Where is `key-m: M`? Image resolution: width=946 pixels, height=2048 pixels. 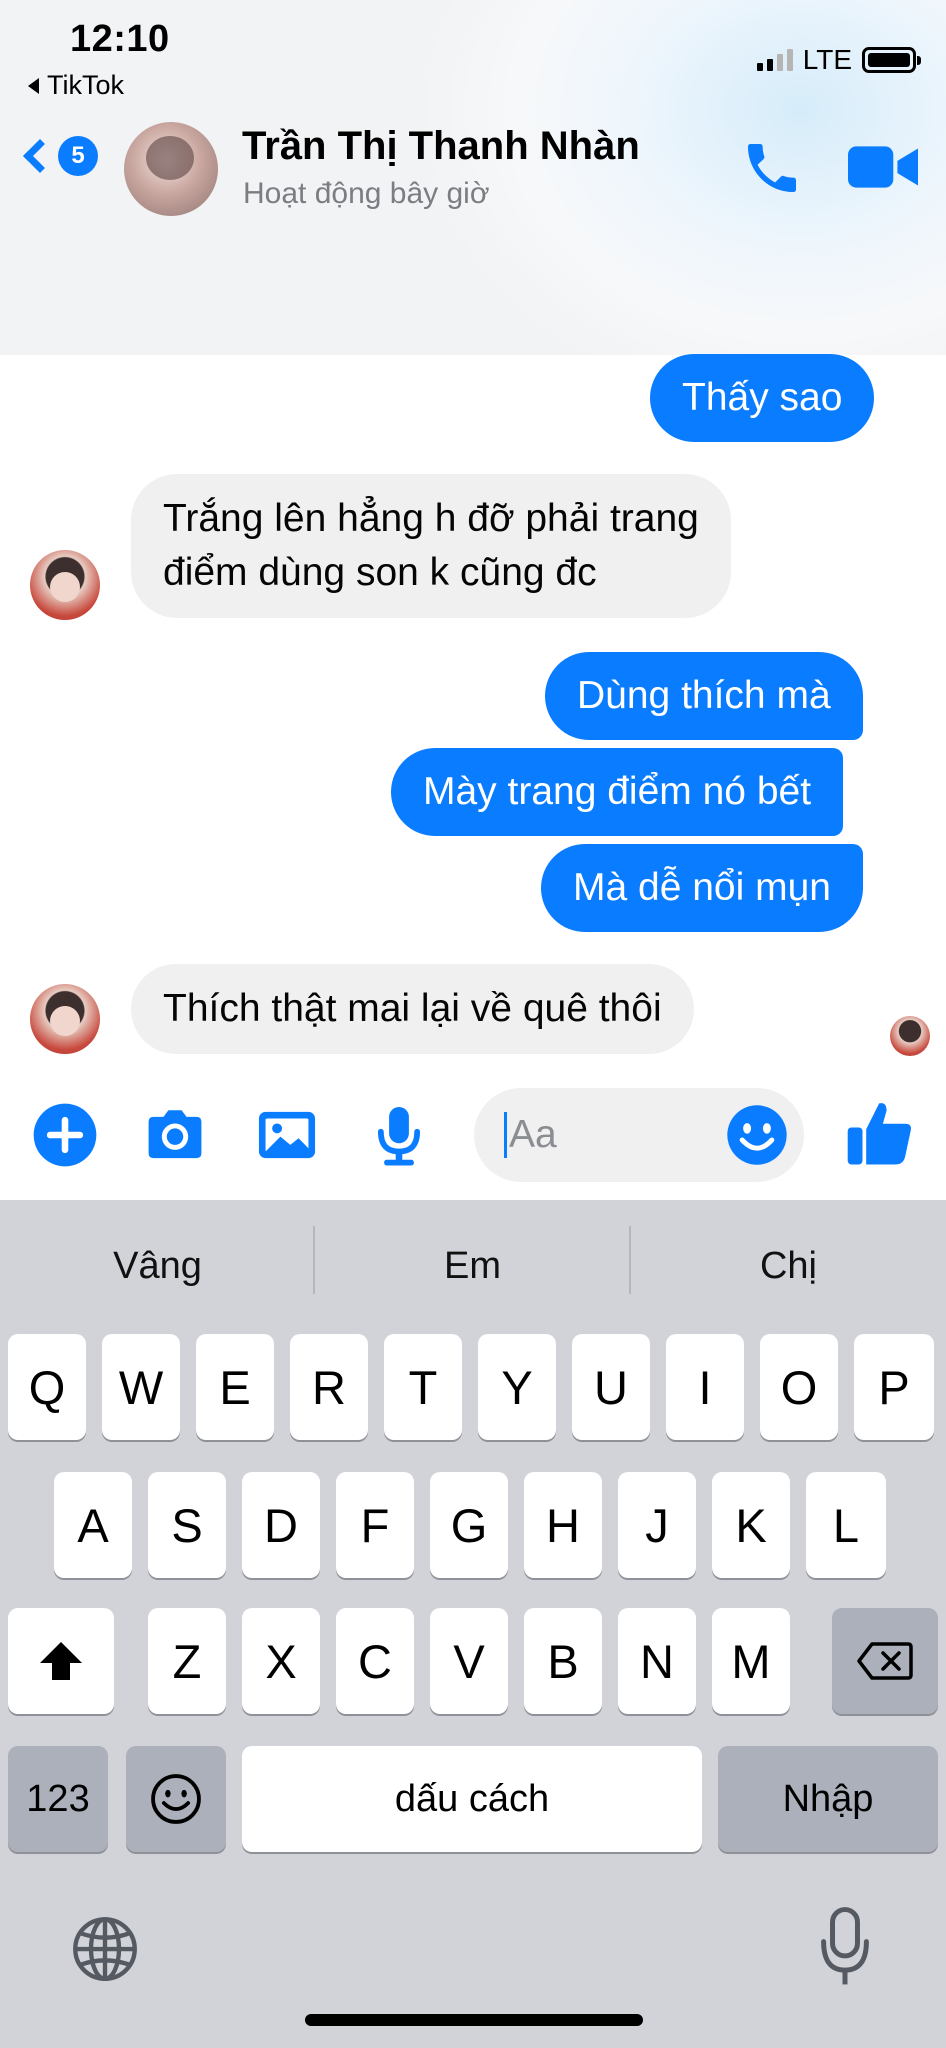 key-m: M is located at coordinates (751, 1661).